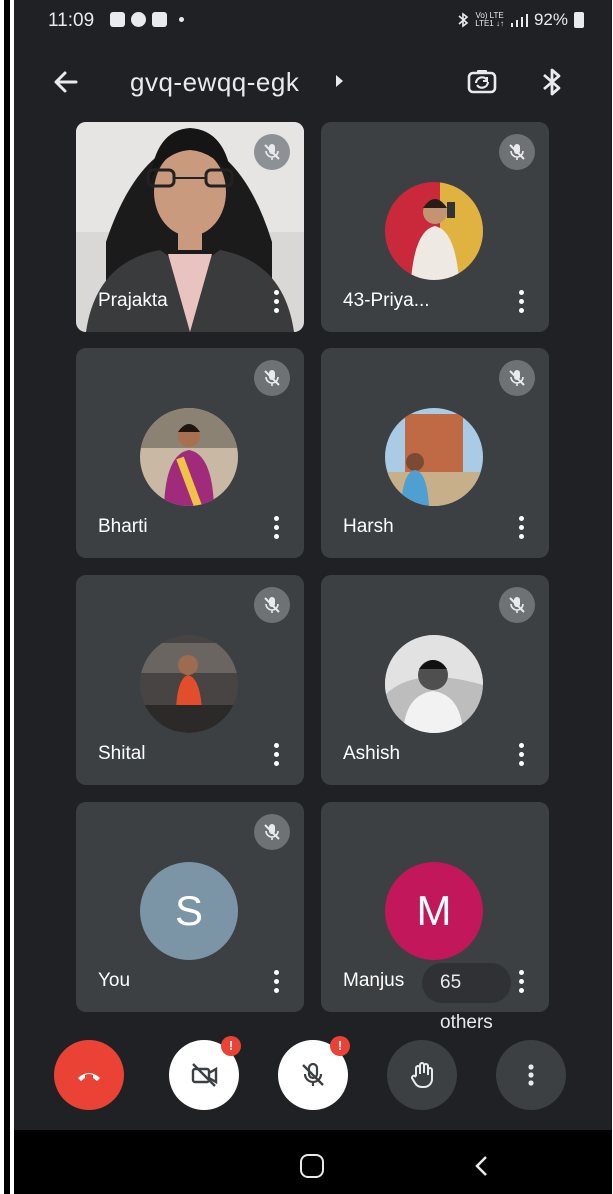 This screenshot has width=613, height=1194. What do you see at coordinates (434, 911) in the screenshot?
I see `participant-avatar-initial: M` at bounding box center [434, 911].